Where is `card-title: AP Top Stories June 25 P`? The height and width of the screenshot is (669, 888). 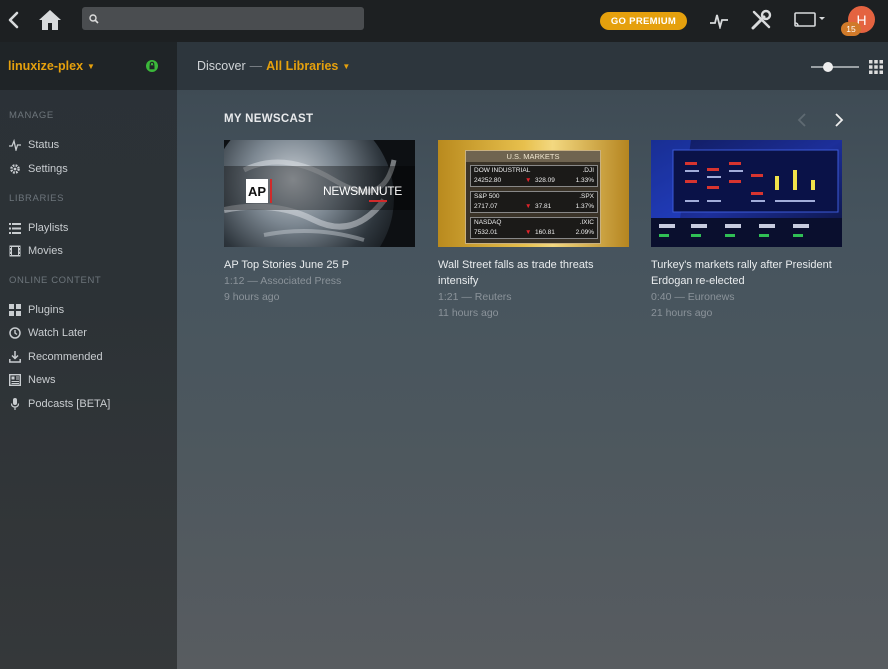 card-title: AP Top Stories June 25 P is located at coordinates (319, 265).